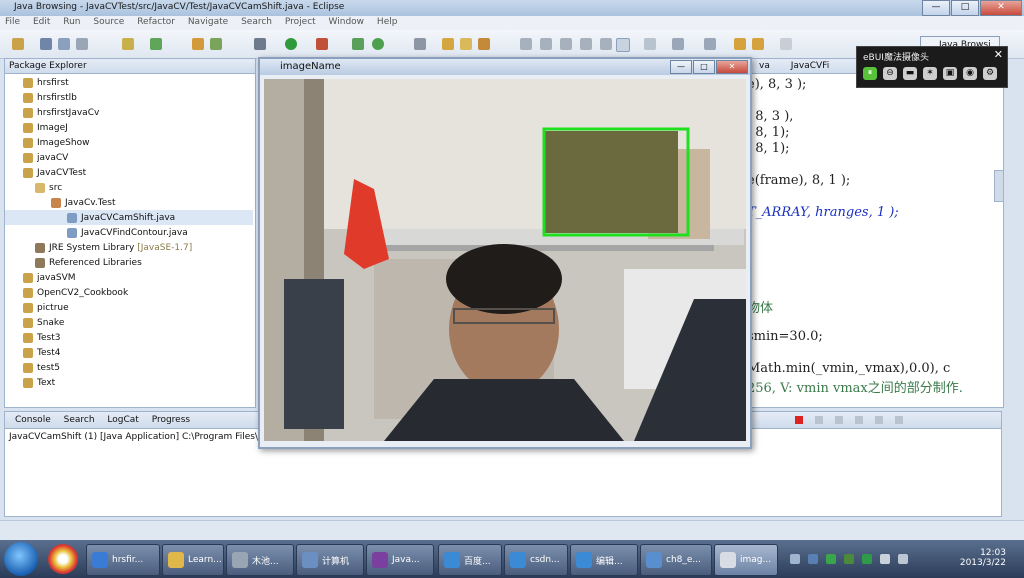 The width and height of the screenshot is (1024, 578). What do you see at coordinates (208, 22) in the screenshot?
I see `menu-navigate: Navigate` at bounding box center [208, 22].